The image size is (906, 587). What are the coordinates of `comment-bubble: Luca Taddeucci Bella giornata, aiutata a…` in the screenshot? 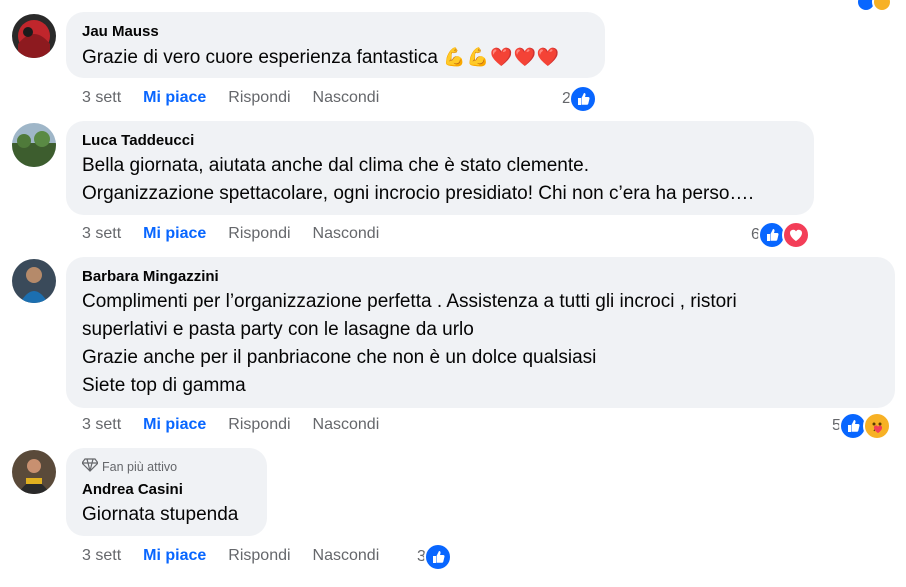 It's located at (440, 168).